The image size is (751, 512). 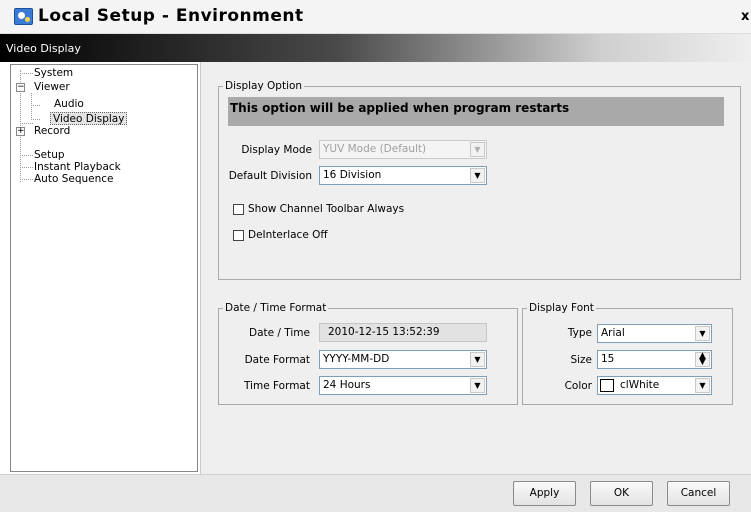 I want to click on app-icon, so click(x=23, y=16).